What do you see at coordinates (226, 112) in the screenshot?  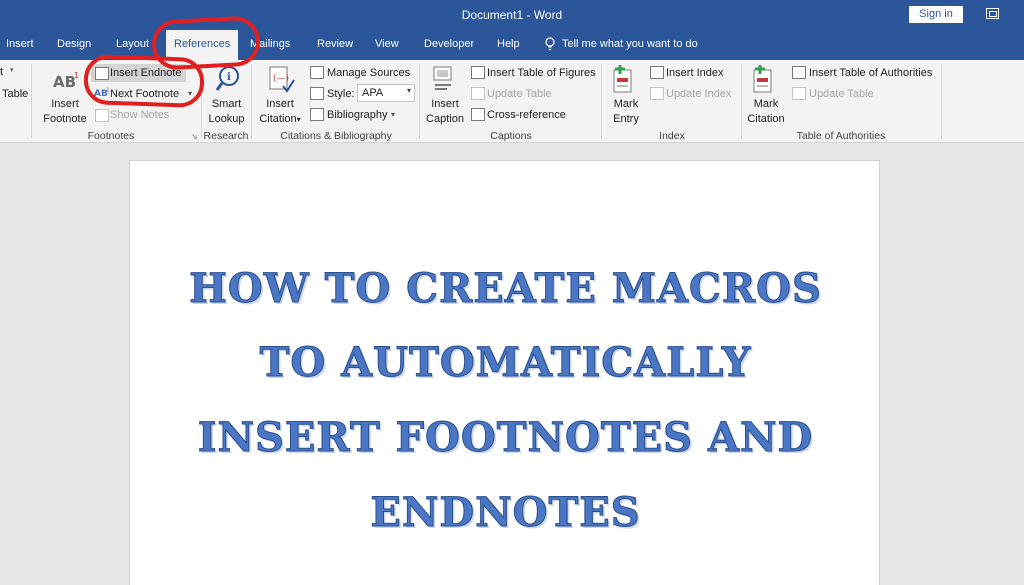 I see `smart-lookup-button: Smart Lookup` at bounding box center [226, 112].